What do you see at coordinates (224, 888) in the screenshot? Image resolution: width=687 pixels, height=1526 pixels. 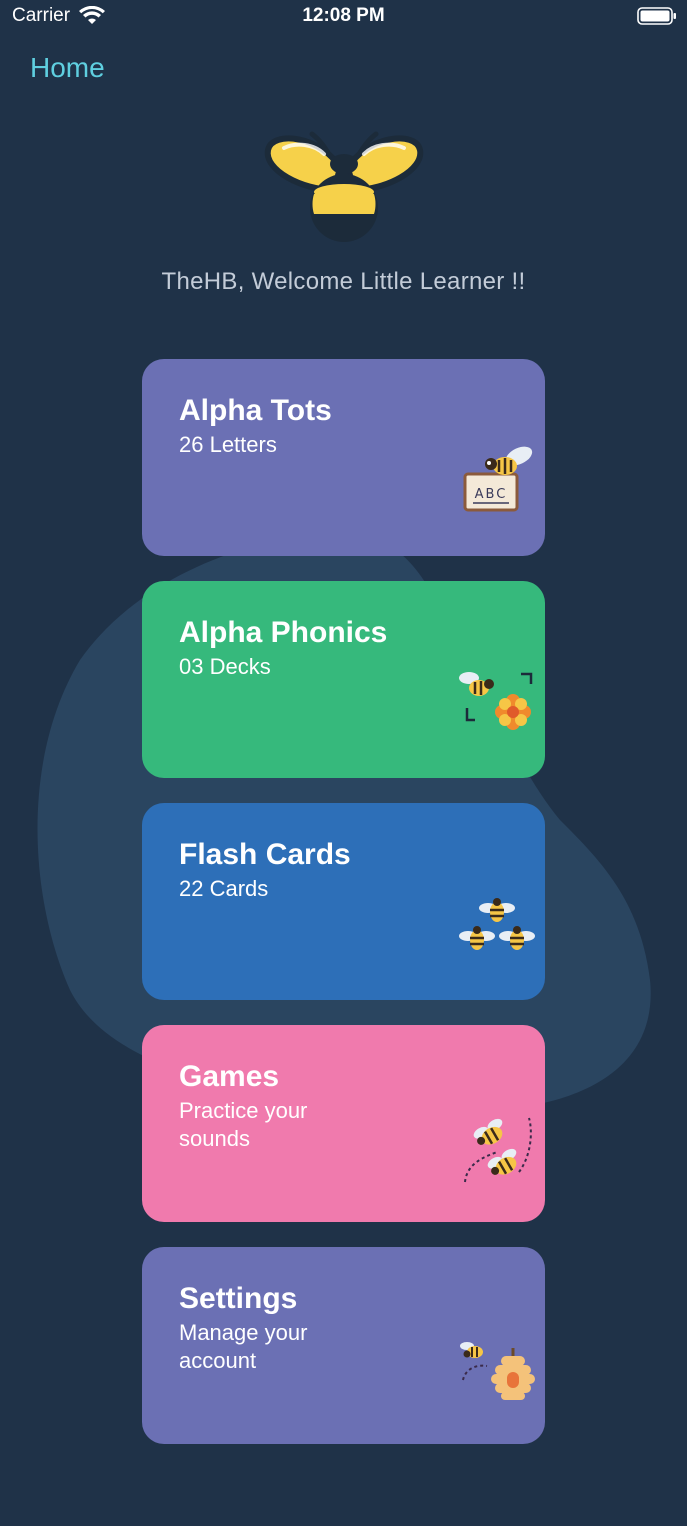 I see `card-subtitle: 22 Cards` at bounding box center [224, 888].